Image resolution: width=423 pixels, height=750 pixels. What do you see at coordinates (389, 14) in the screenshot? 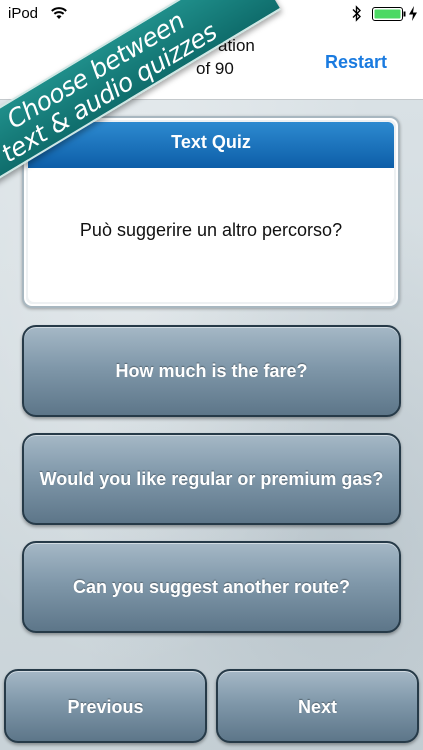
I see `battery-icon` at bounding box center [389, 14].